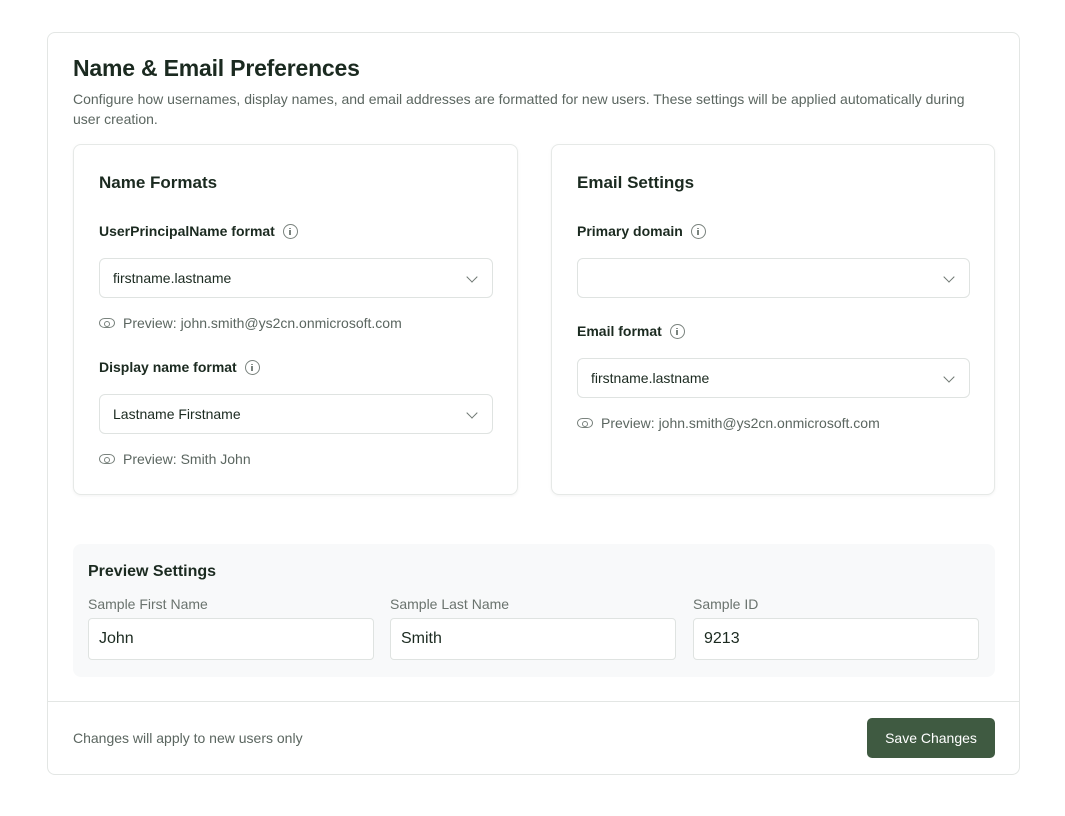  I want to click on email-format-label: Email format, so click(631, 331).